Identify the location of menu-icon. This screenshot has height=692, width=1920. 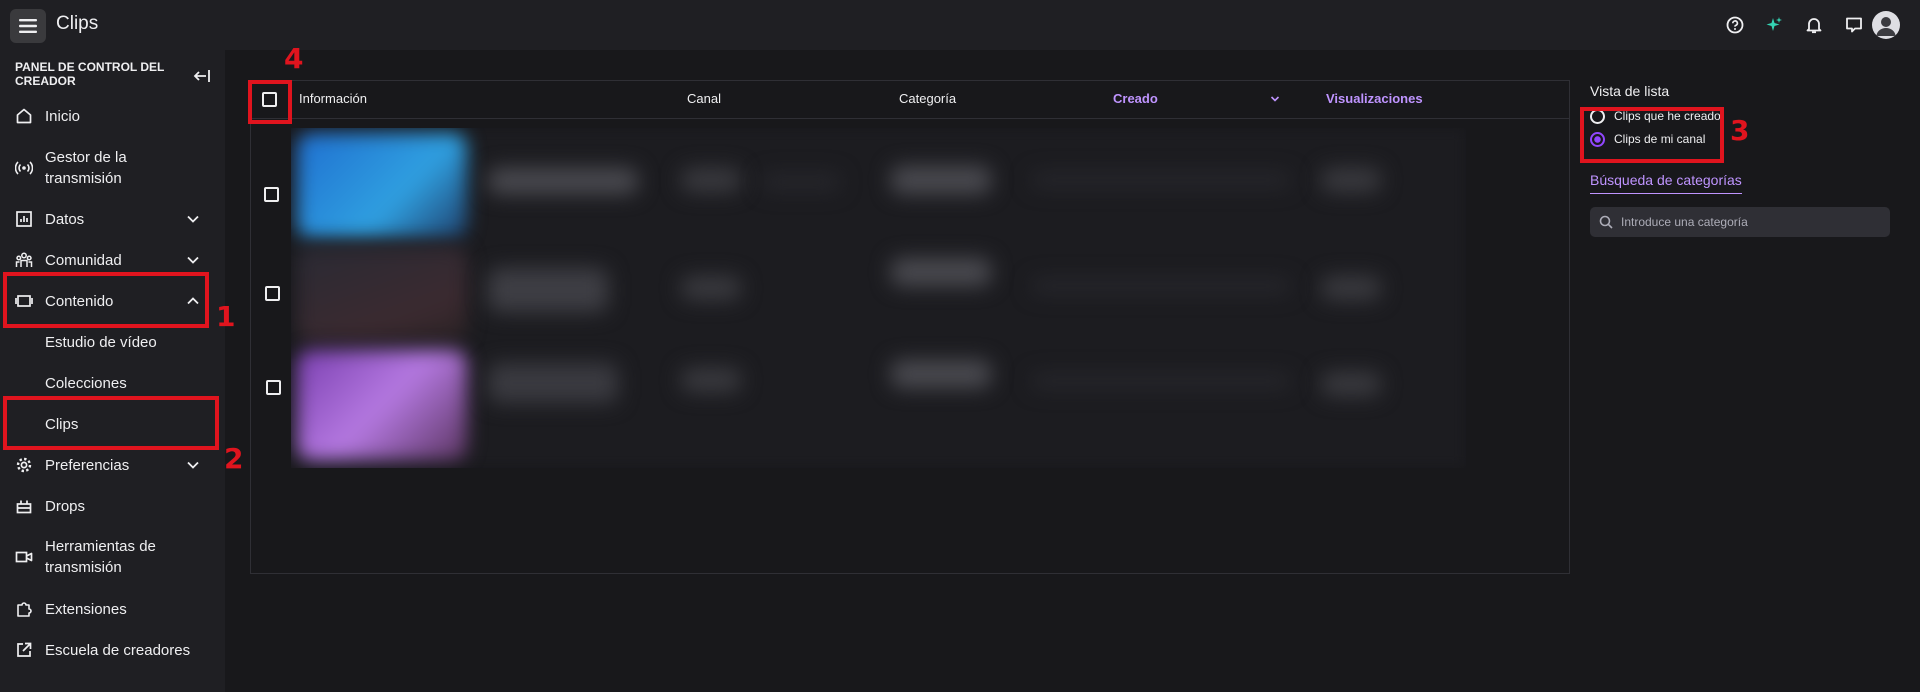
(28, 26).